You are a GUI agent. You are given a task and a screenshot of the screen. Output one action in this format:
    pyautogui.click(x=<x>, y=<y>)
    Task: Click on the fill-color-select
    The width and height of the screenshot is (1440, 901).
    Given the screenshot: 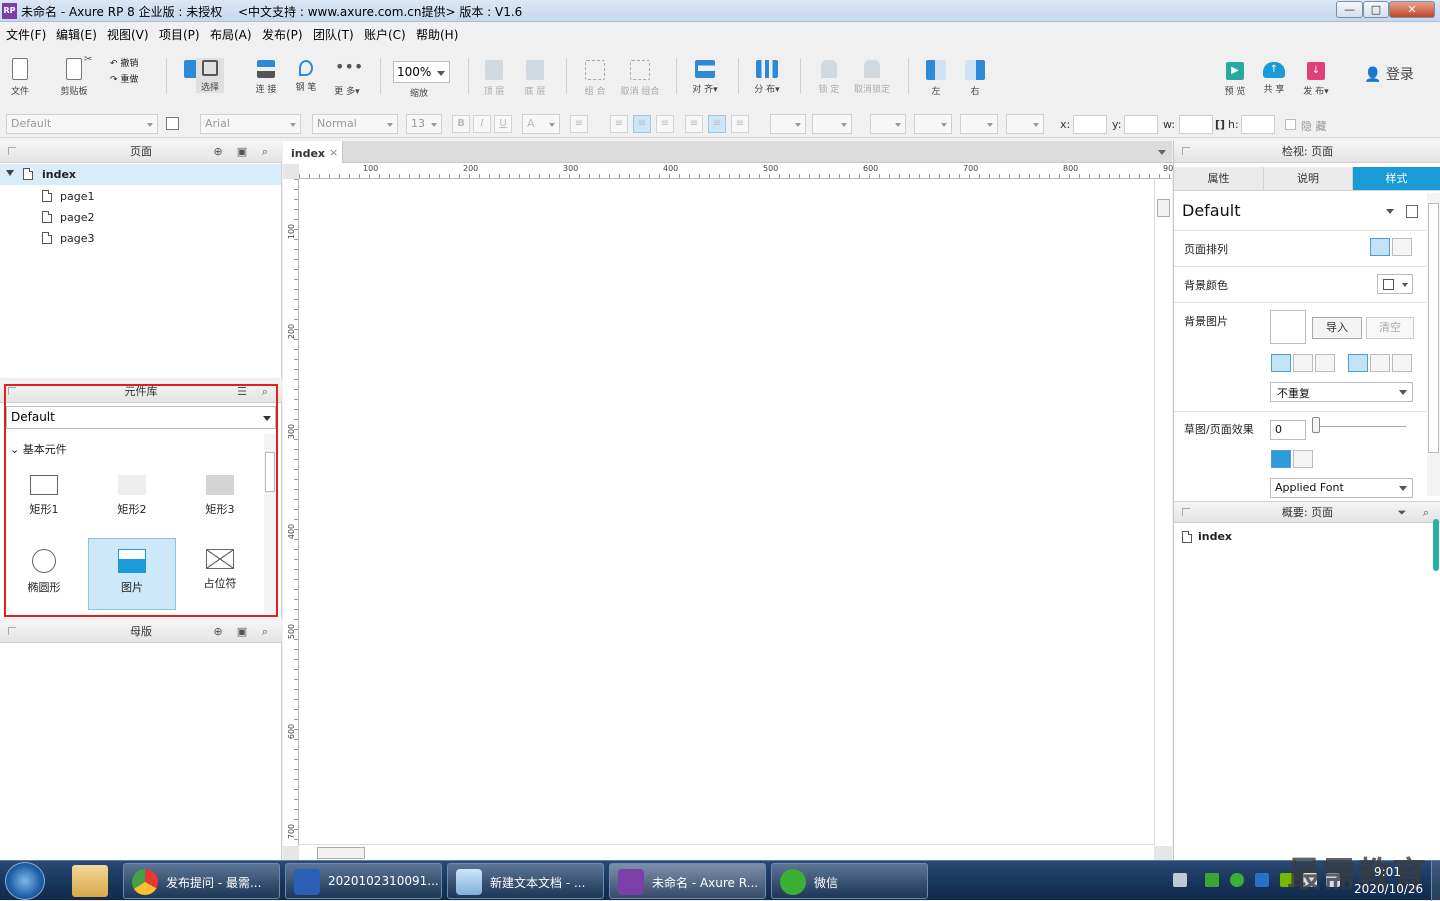 What is the action you would take?
    pyautogui.click(x=788, y=124)
    